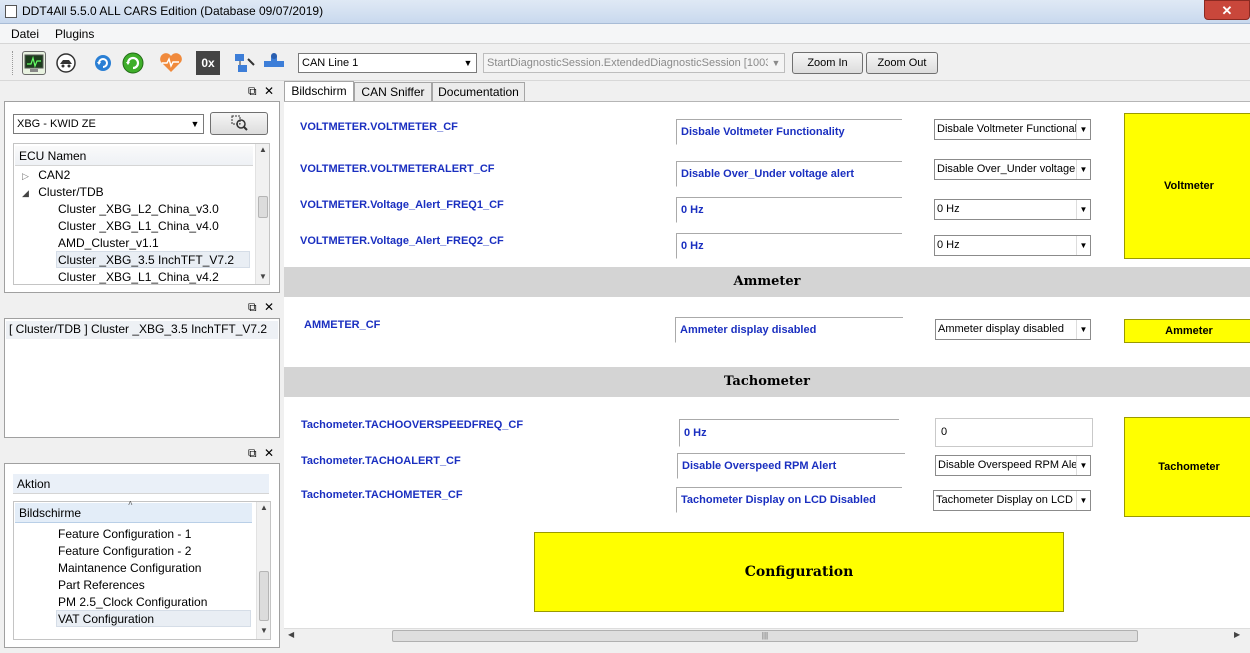 The width and height of the screenshot is (1250, 653). What do you see at coordinates (393, 91) in the screenshot?
I see `tab-can-sniffer: CAN Sniffer` at bounding box center [393, 91].